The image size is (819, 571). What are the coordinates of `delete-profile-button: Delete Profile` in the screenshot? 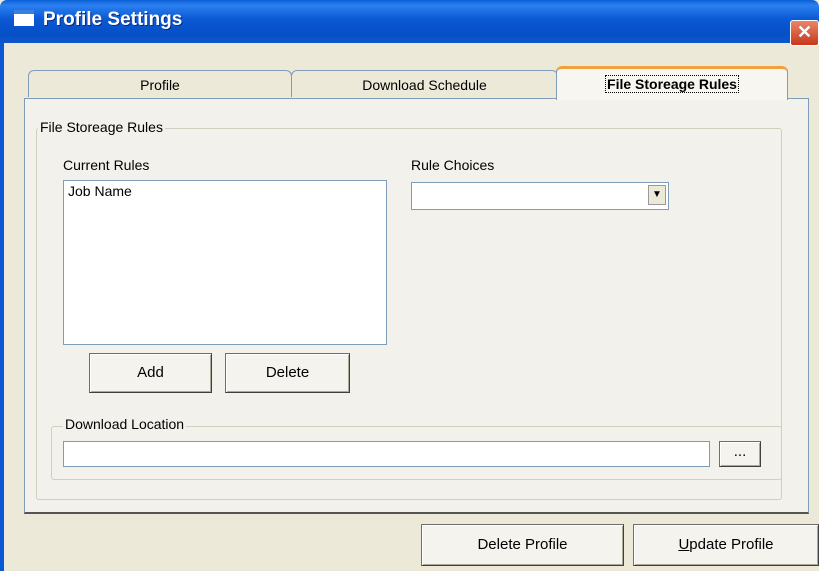 It's located at (522, 545).